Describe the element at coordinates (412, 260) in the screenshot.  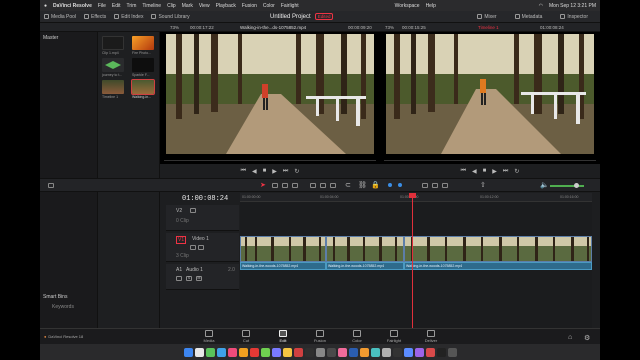
I see `playhead` at that location.